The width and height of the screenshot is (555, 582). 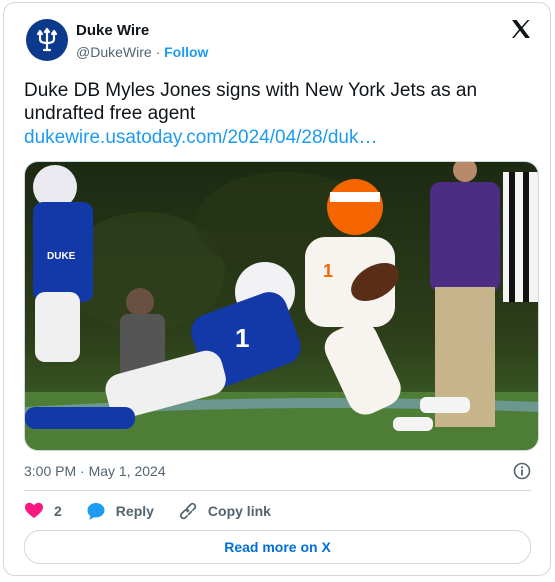 What do you see at coordinates (277, 547) in the screenshot?
I see `read-more-button: Read more on X` at bounding box center [277, 547].